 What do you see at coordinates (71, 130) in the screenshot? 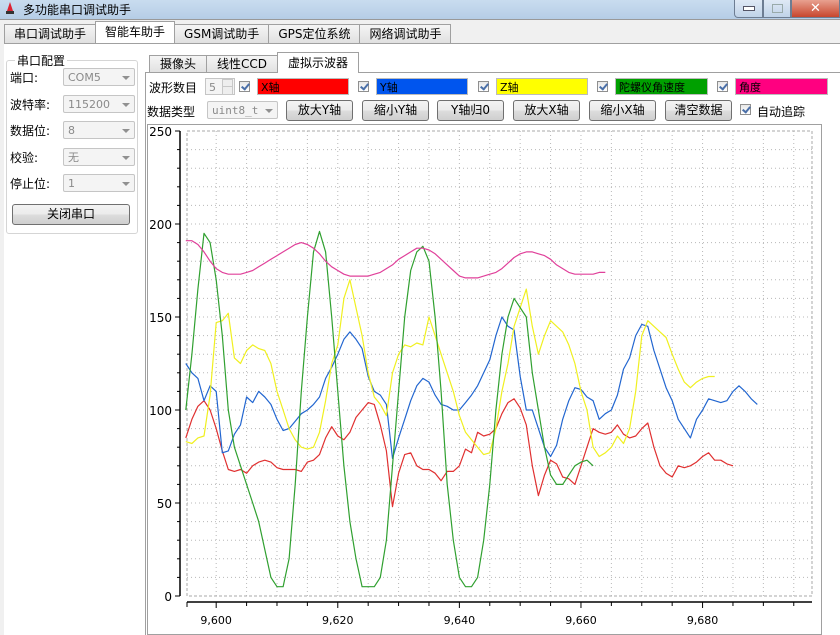
I see `databits-value: 8` at bounding box center [71, 130].